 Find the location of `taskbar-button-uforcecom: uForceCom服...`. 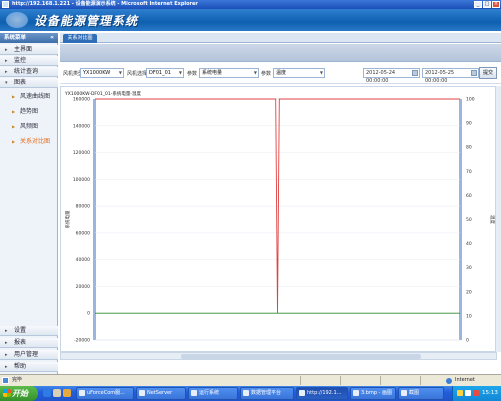

taskbar-button-uforcecom: uForceCom服... is located at coordinates (105, 393).